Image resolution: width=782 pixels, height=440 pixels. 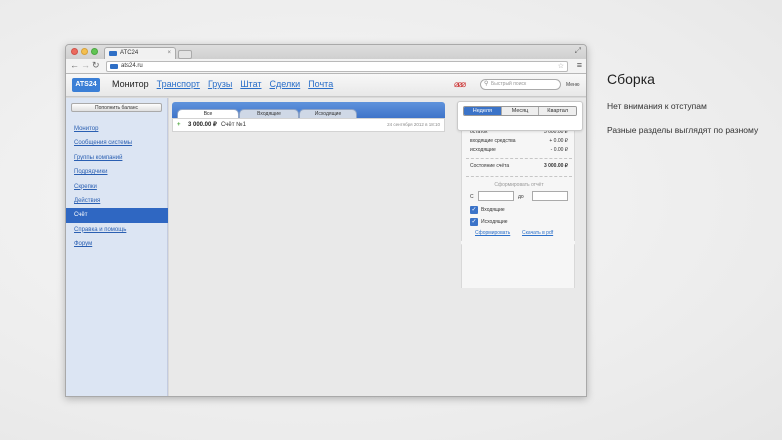 What do you see at coordinates (74, 51) in the screenshot?
I see `close-window-button` at bounding box center [74, 51].